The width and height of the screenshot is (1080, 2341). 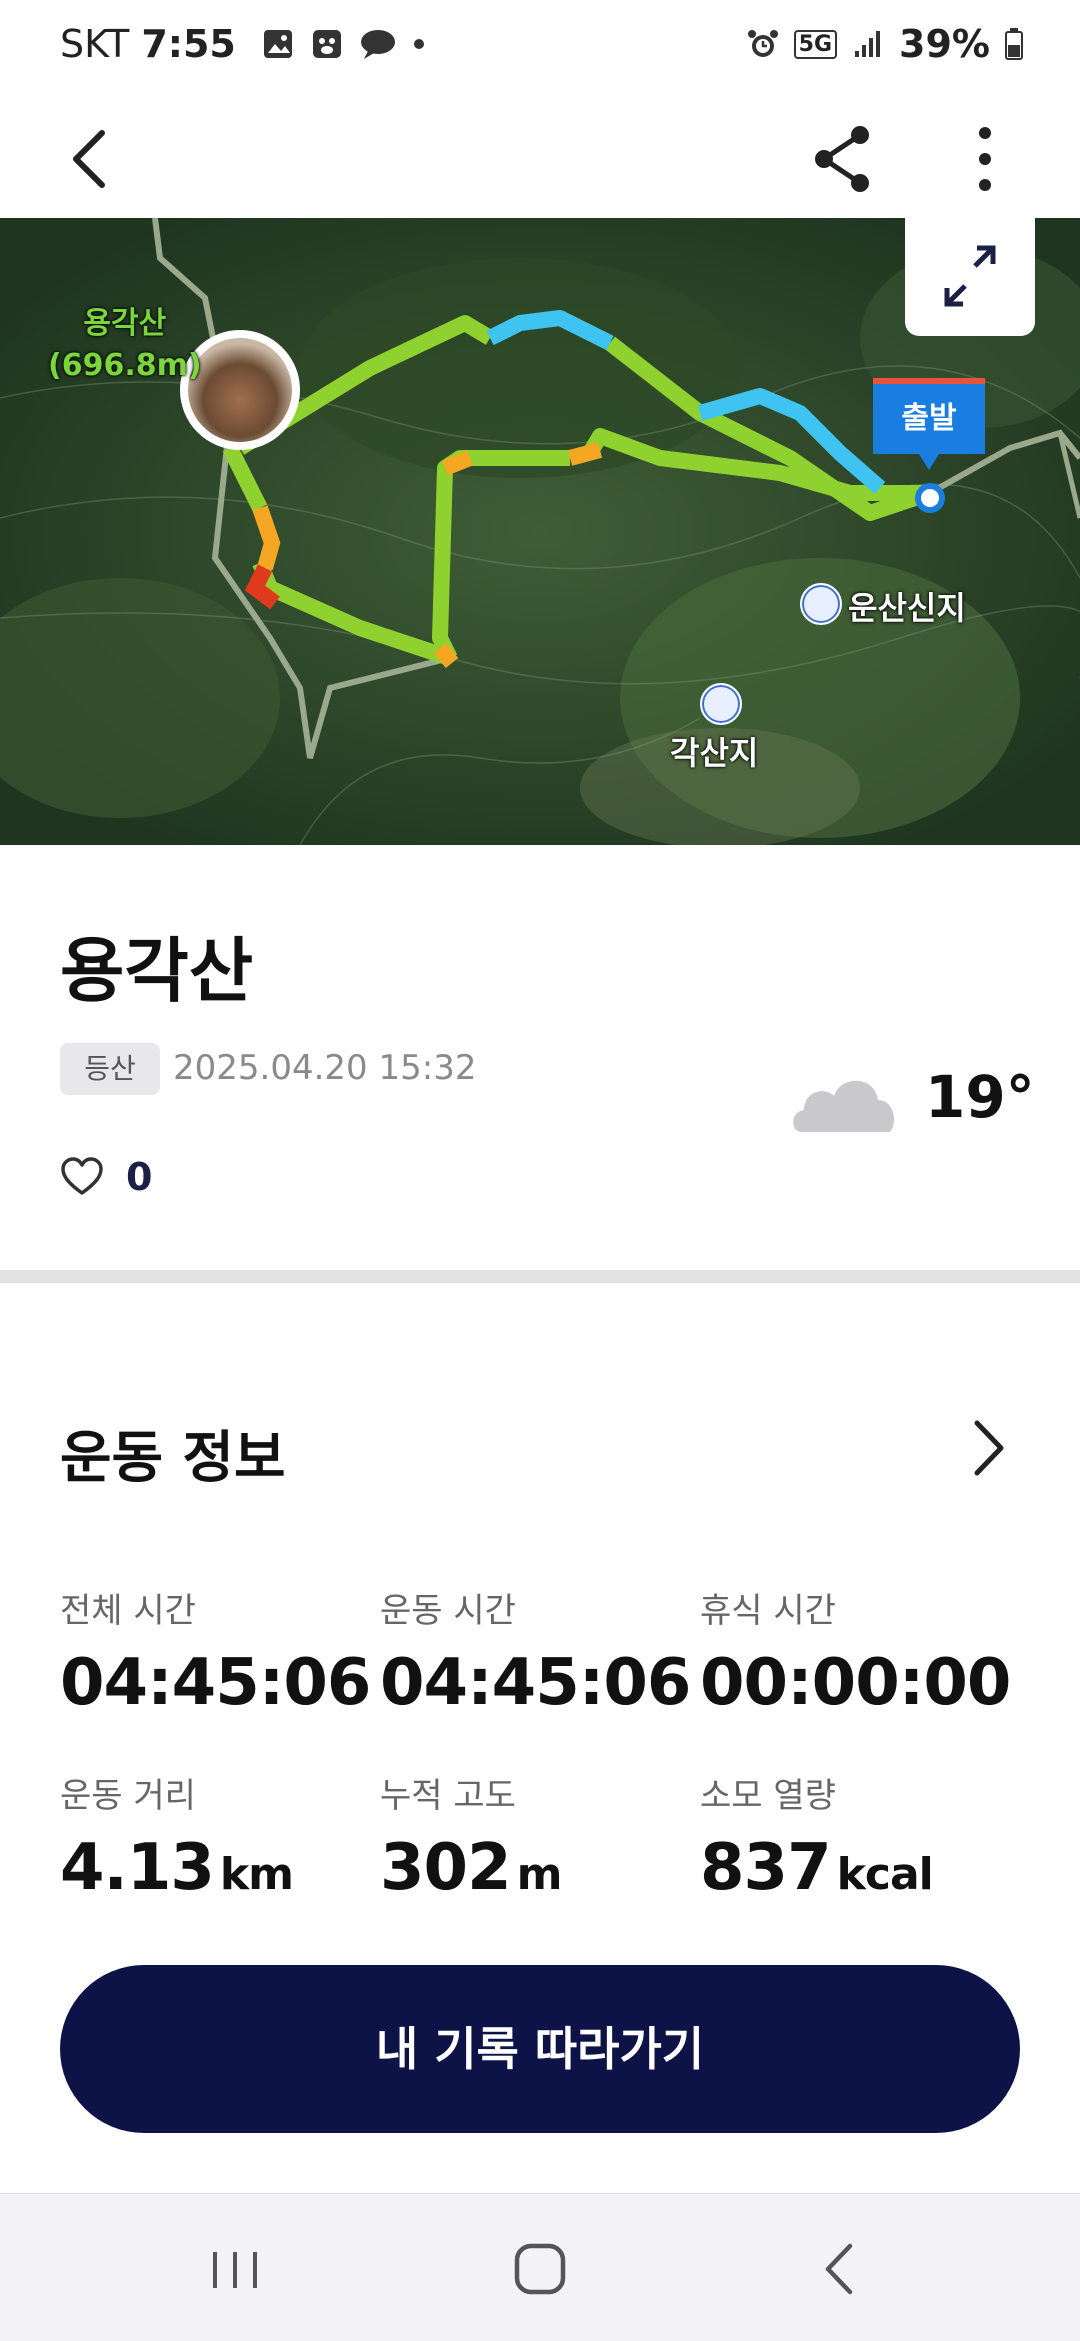 What do you see at coordinates (157, 971) in the screenshot?
I see `activity-title: 용각산` at bounding box center [157, 971].